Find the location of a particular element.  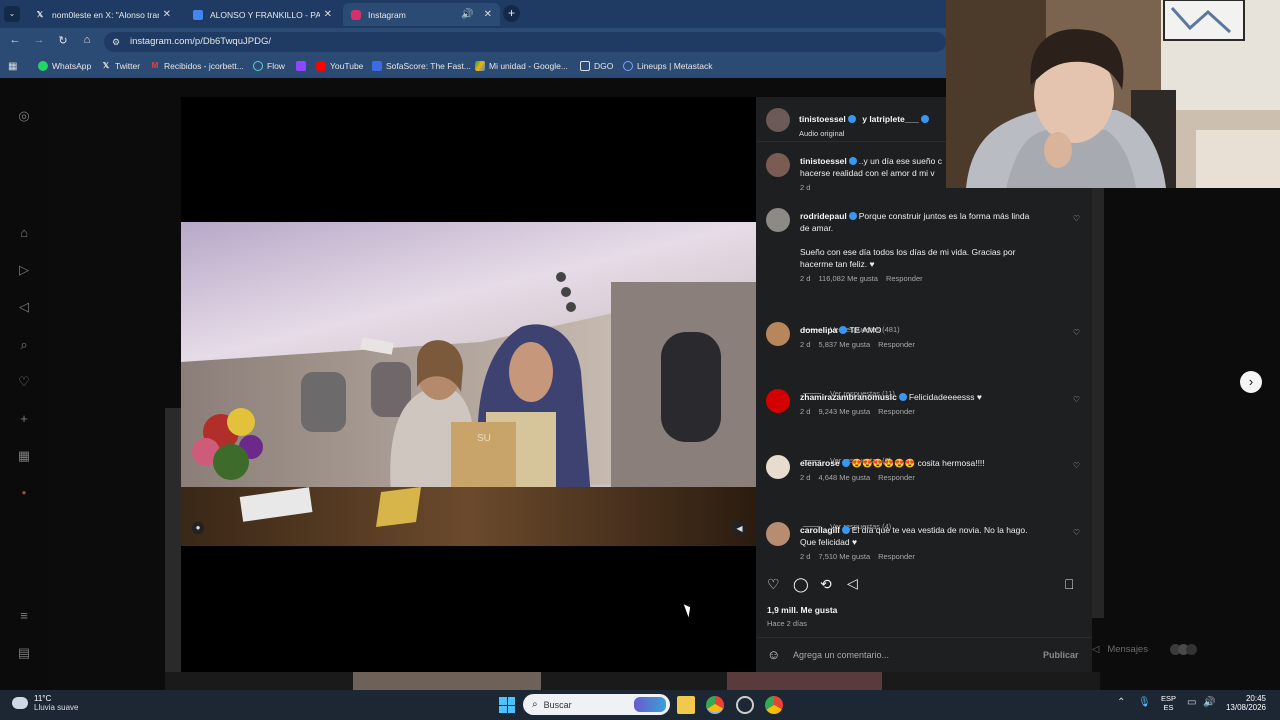

emoji-icon: ☺ is located at coordinates (773, 654).